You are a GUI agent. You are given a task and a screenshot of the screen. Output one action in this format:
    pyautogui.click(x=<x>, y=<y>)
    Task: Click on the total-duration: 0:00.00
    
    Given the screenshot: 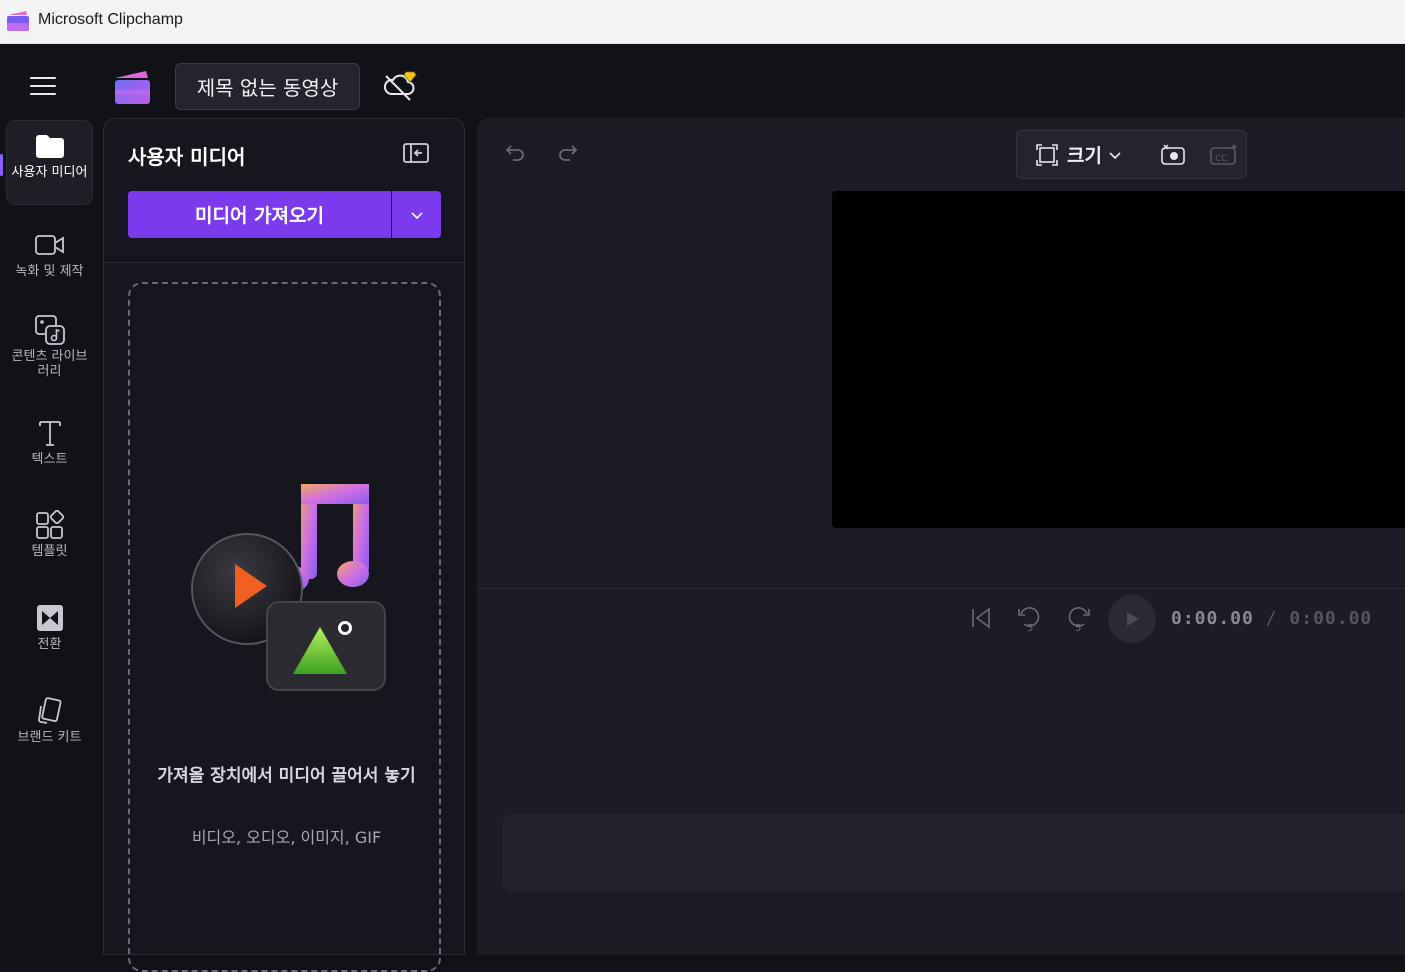 What is the action you would take?
    pyautogui.click(x=1331, y=618)
    